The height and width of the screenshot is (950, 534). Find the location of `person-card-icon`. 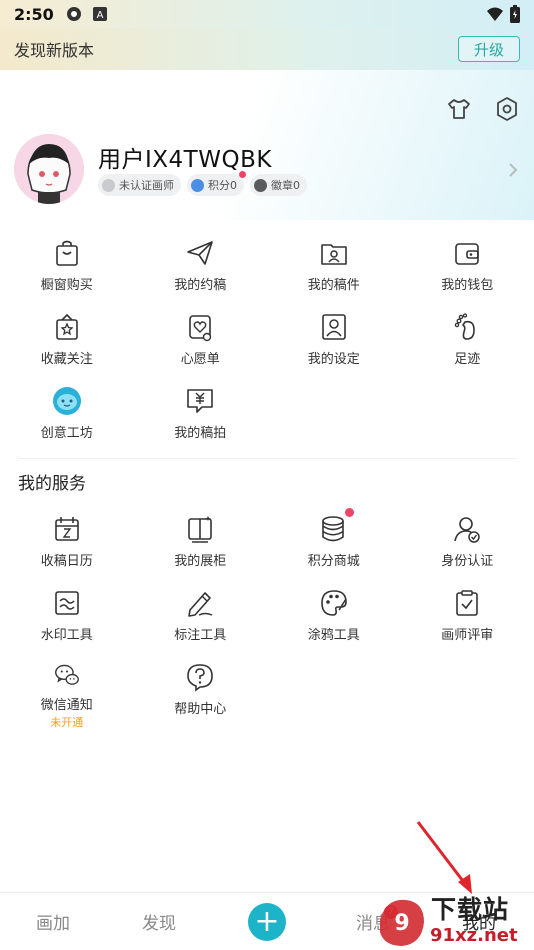

person-card-icon is located at coordinates (333, 327).